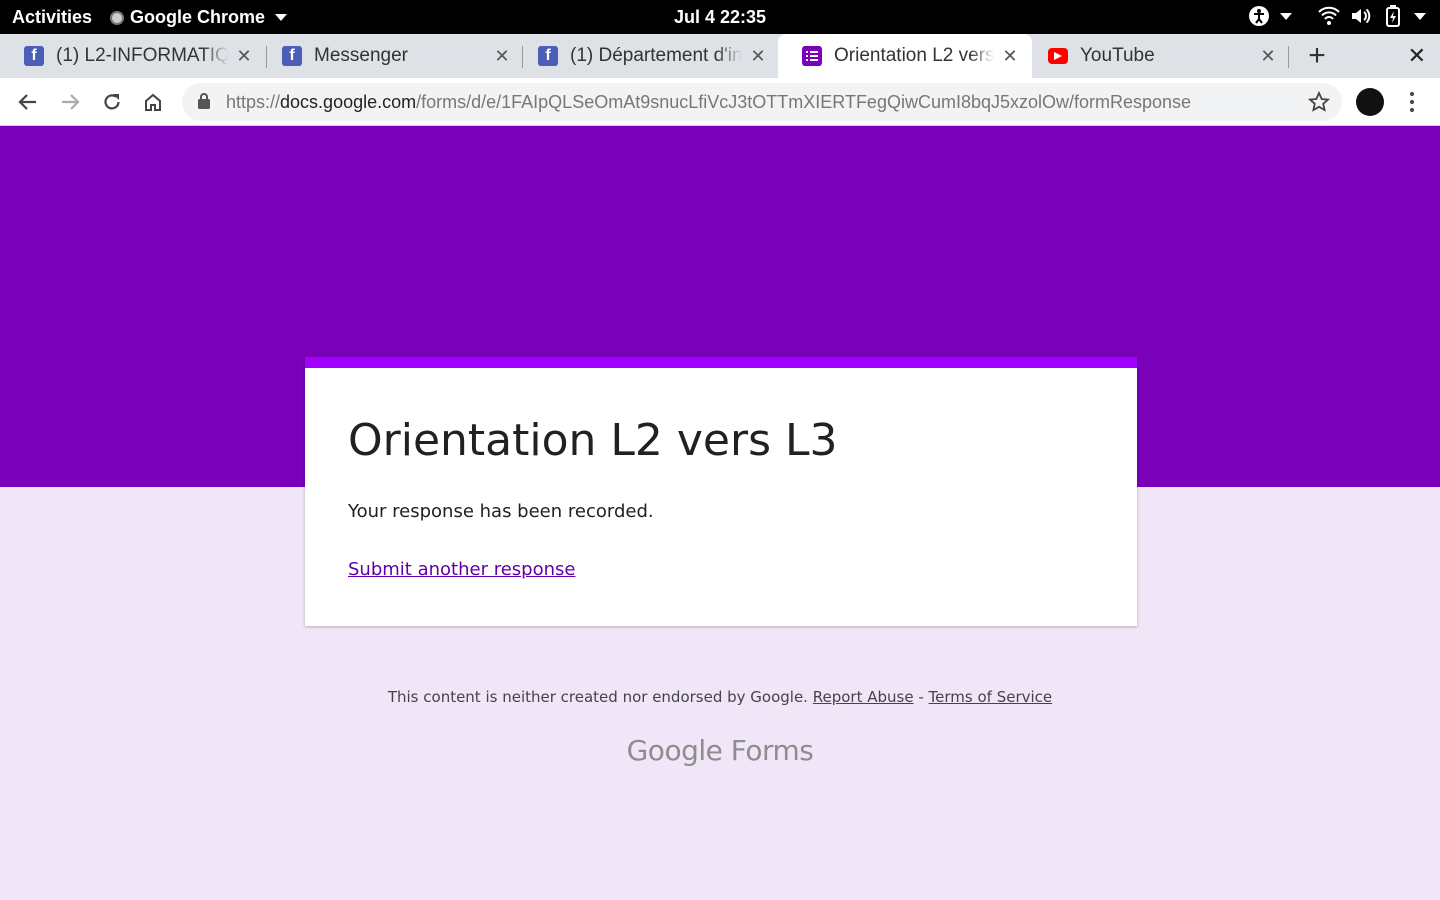 This screenshot has height=900, width=1440. I want to click on system-top-bar: Activities Google Chrome Jul 4 22:35, so click(720, 17).